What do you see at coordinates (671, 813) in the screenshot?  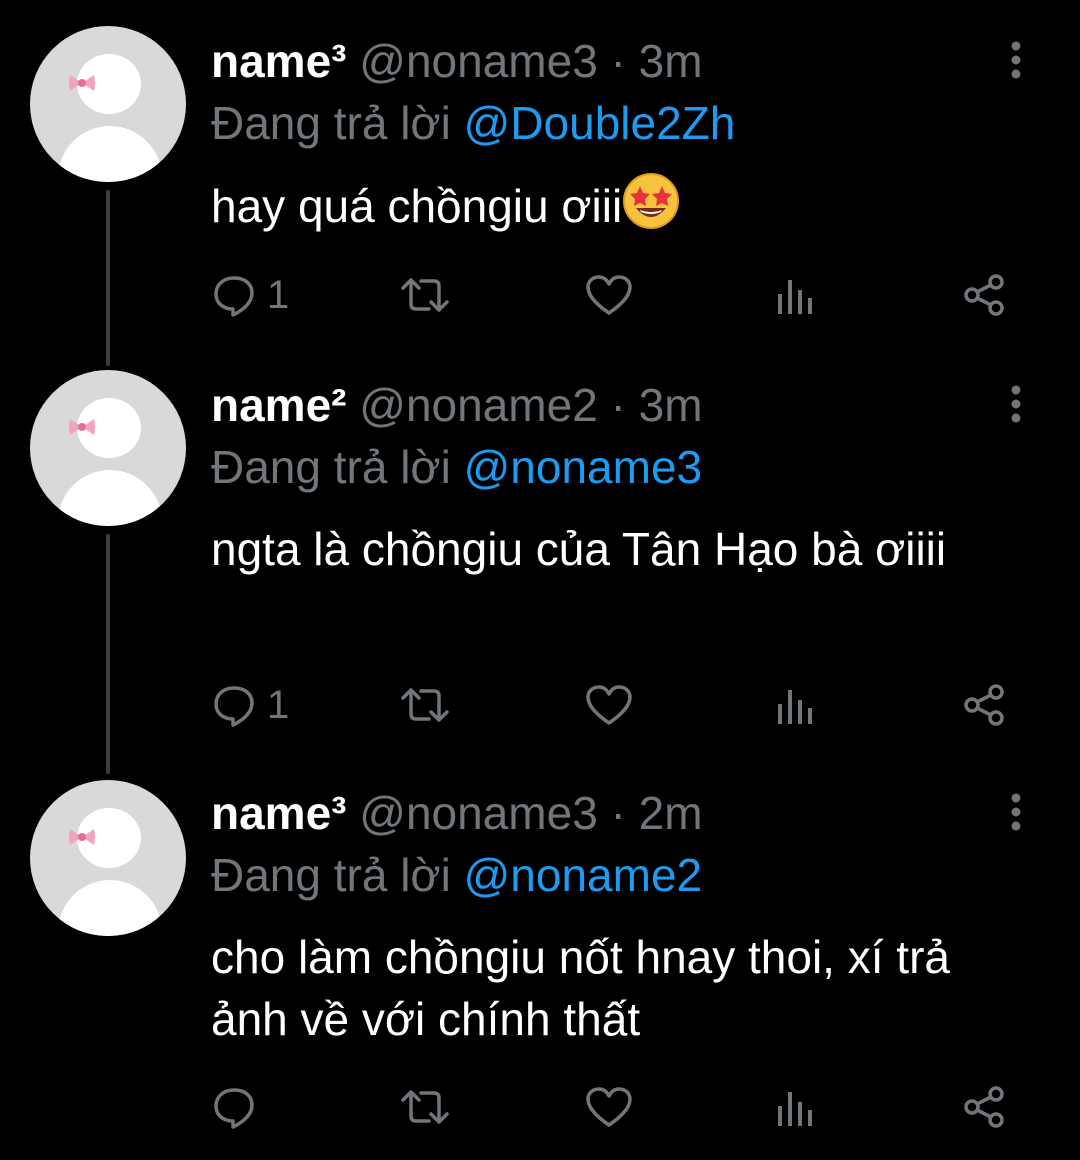 I see `timestamp: 2m` at bounding box center [671, 813].